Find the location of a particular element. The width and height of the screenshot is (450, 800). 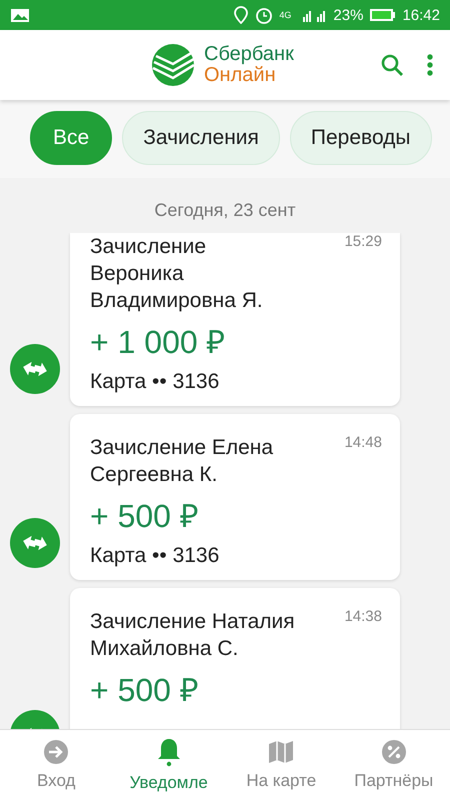

date-label: Сегодня, 23 сент is located at coordinates (225, 210).